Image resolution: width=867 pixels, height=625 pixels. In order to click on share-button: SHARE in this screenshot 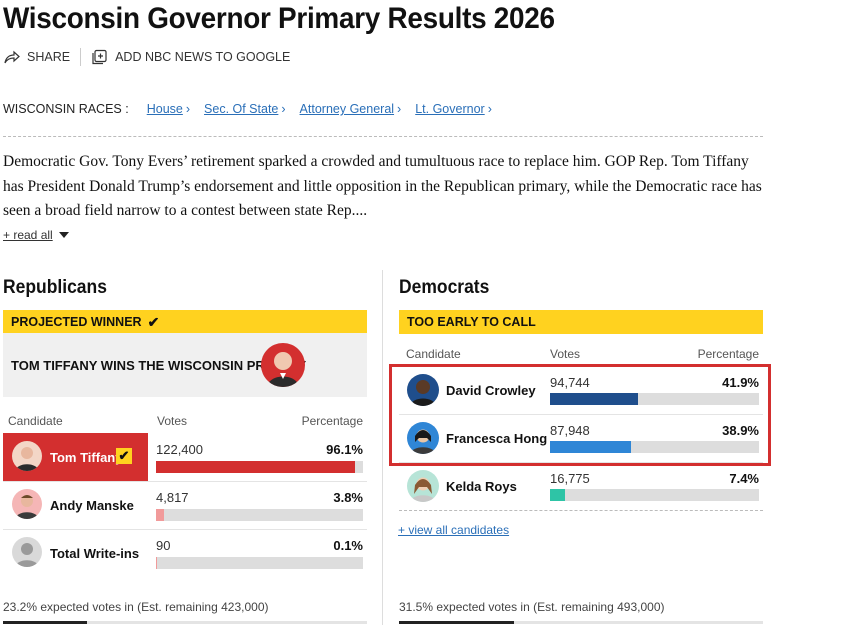, I will do `click(36, 57)`.